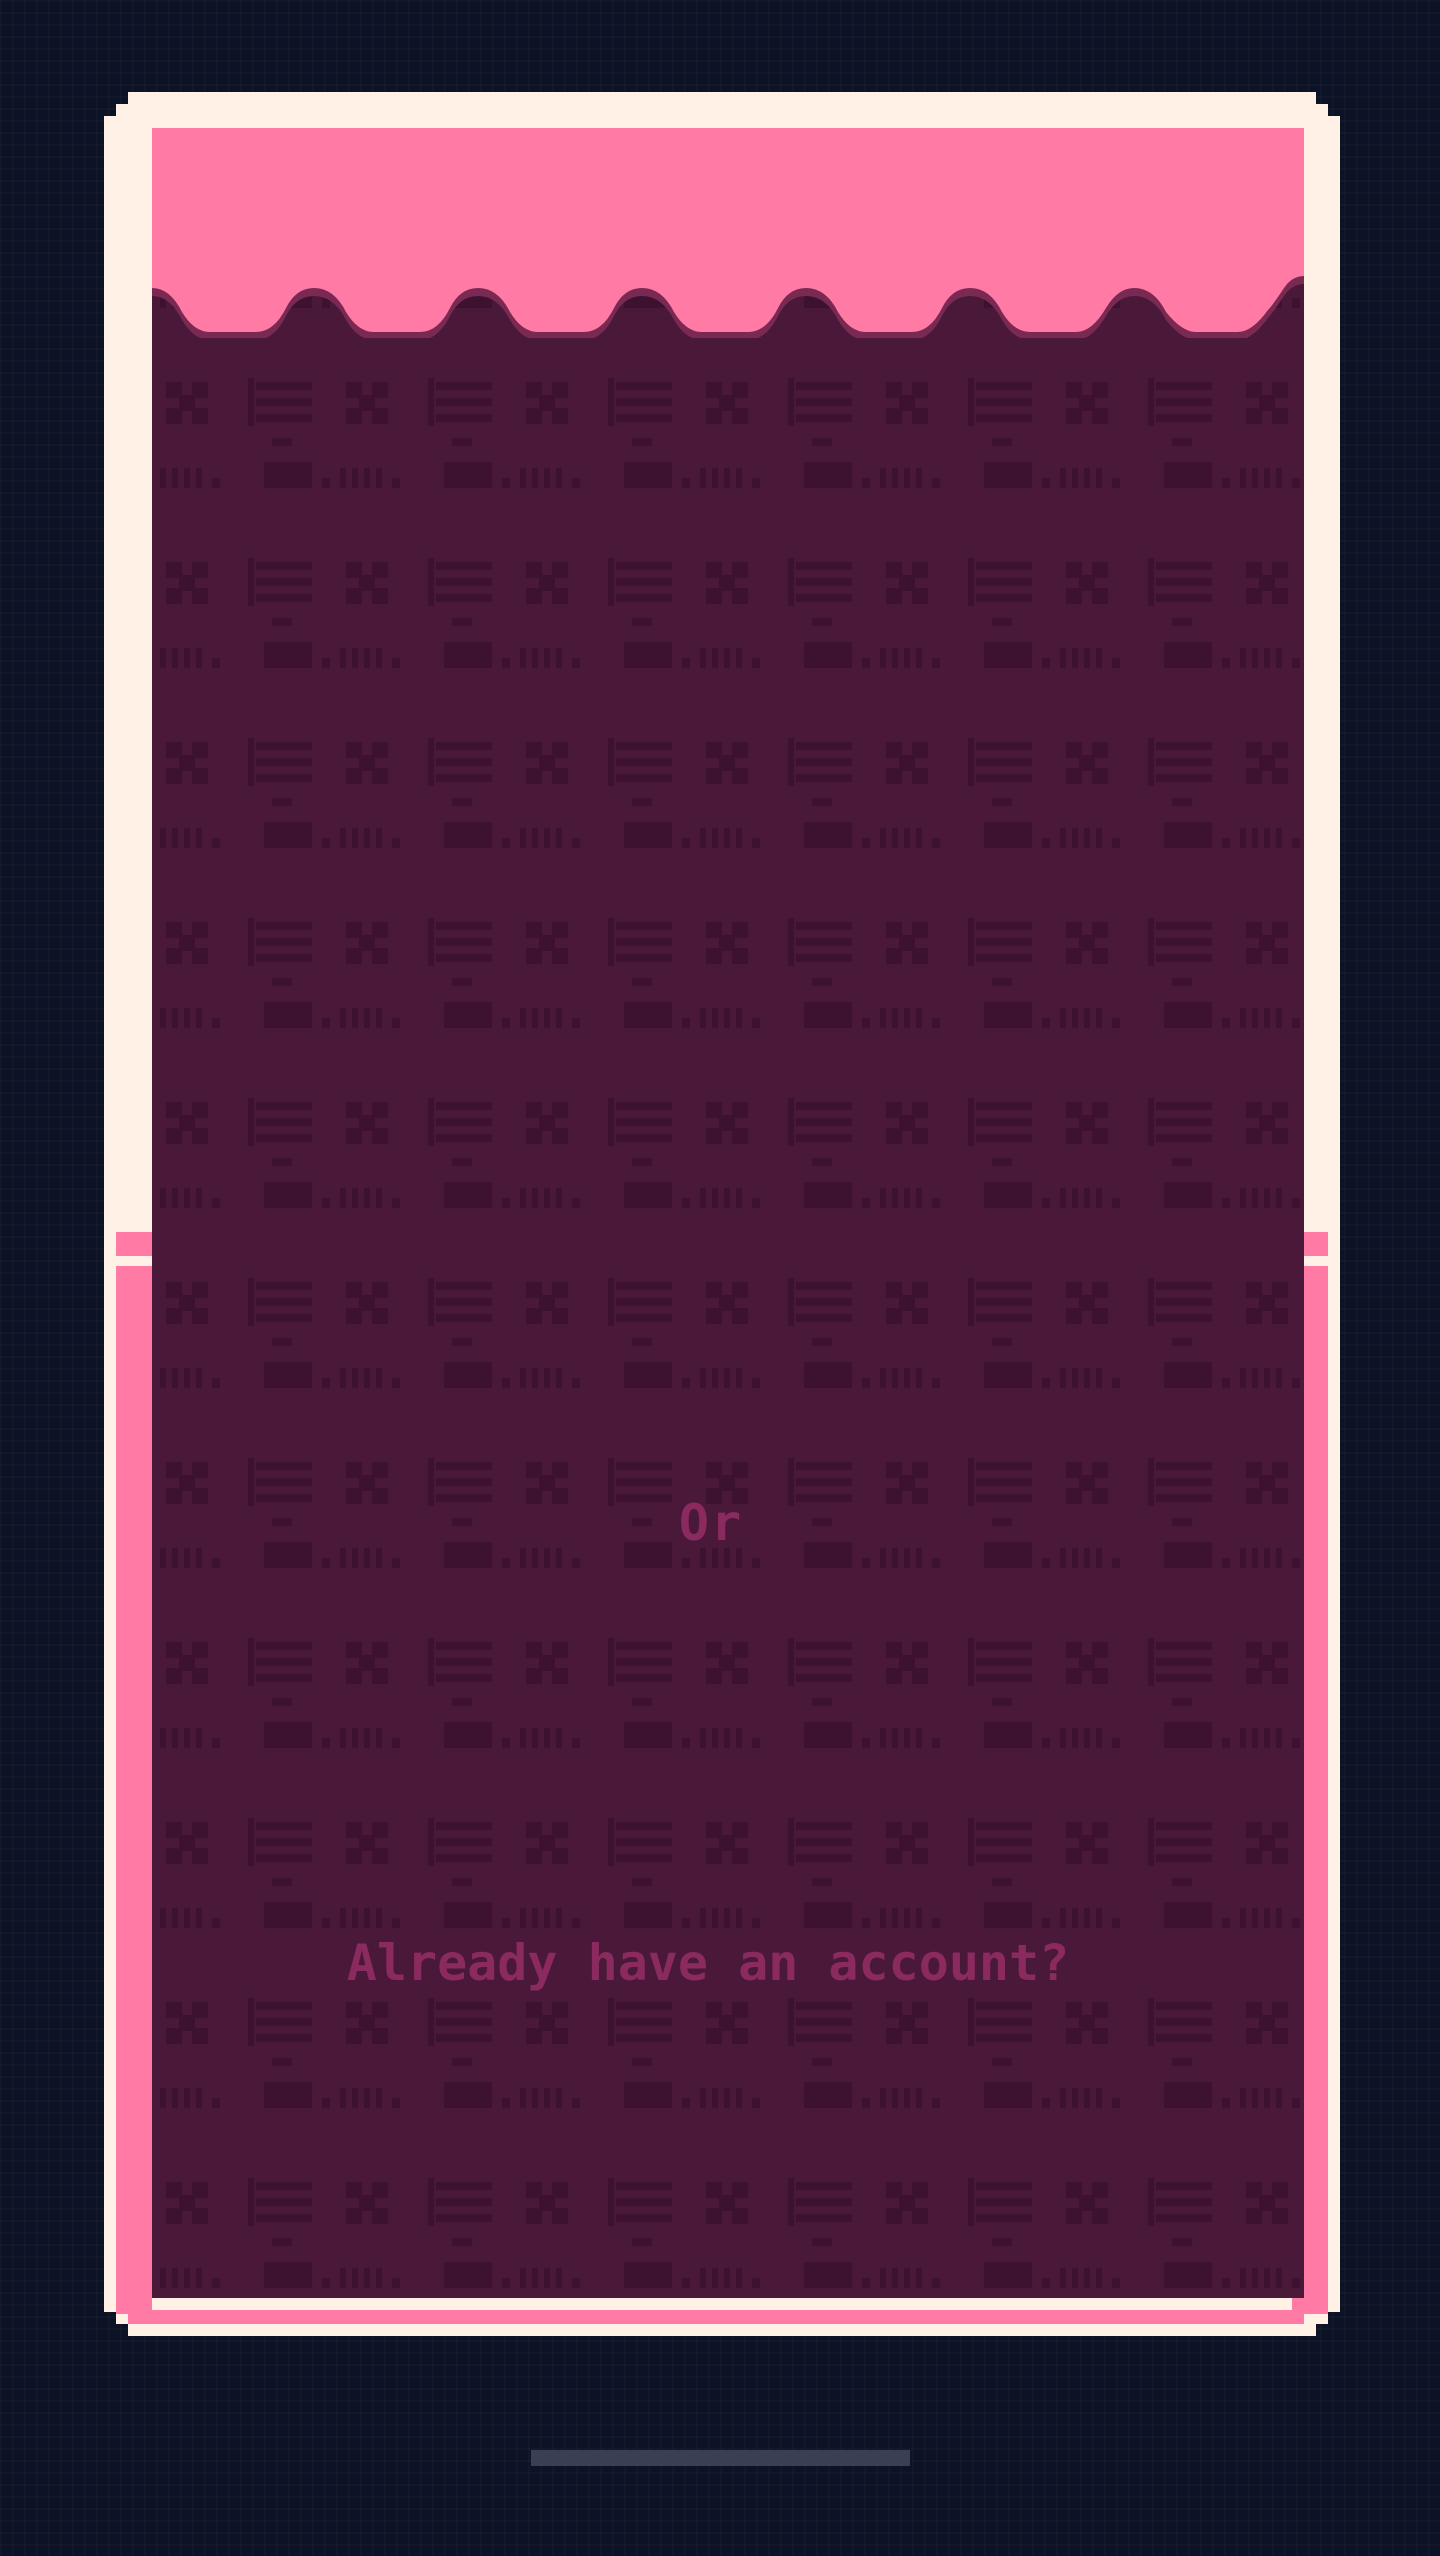  What do you see at coordinates (711, 1523) in the screenshot?
I see `divider-or-label: Or` at bounding box center [711, 1523].